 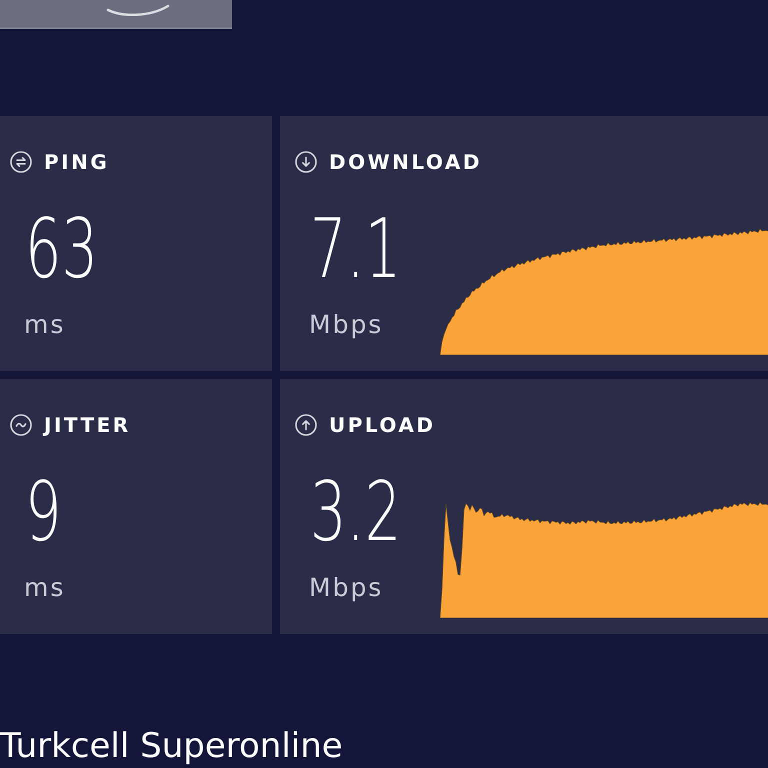 What do you see at coordinates (405, 162) in the screenshot?
I see `metric-label: DOWNLOAD` at bounding box center [405, 162].